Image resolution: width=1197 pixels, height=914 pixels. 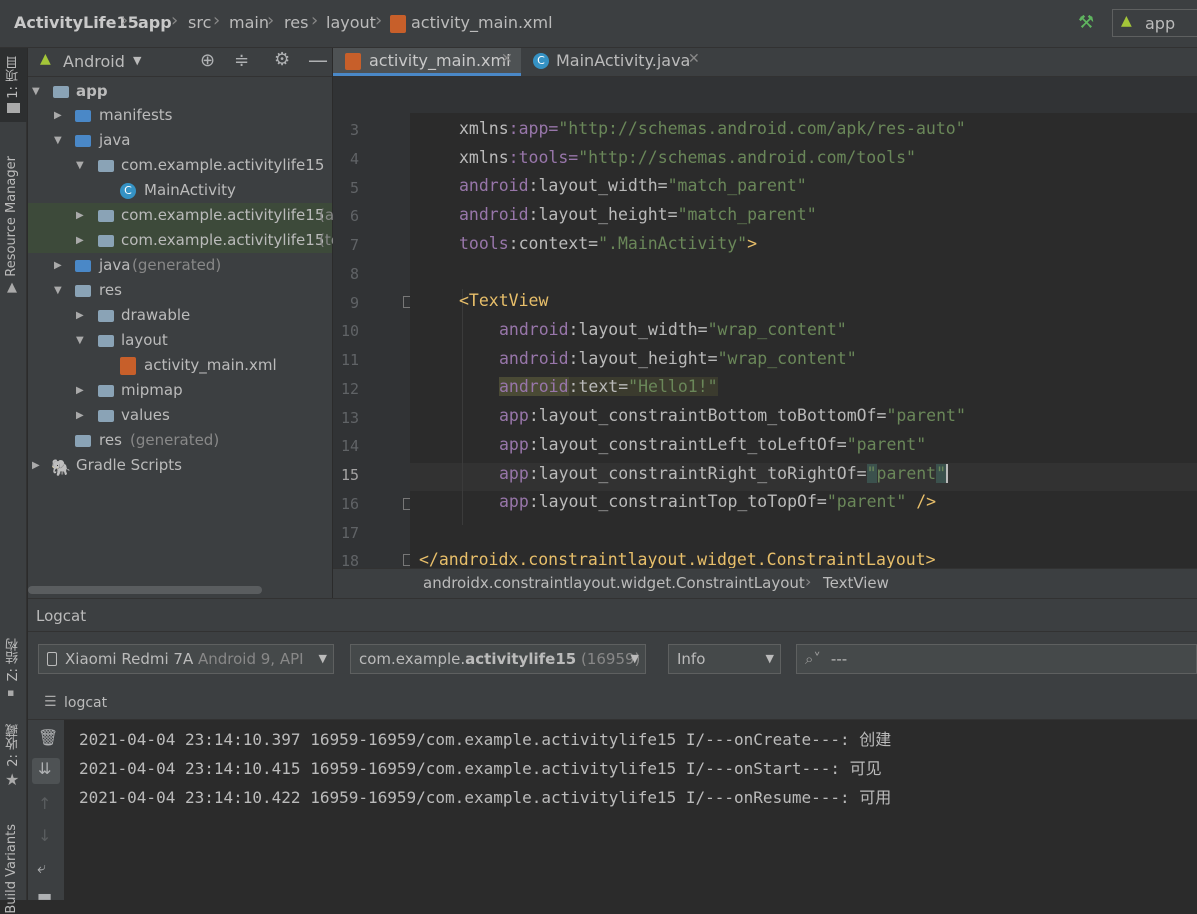 What do you see at coordinates (249, 22) in the screenshot?
I see `breadcrumb-main: main` at bounding box center [249, 22].